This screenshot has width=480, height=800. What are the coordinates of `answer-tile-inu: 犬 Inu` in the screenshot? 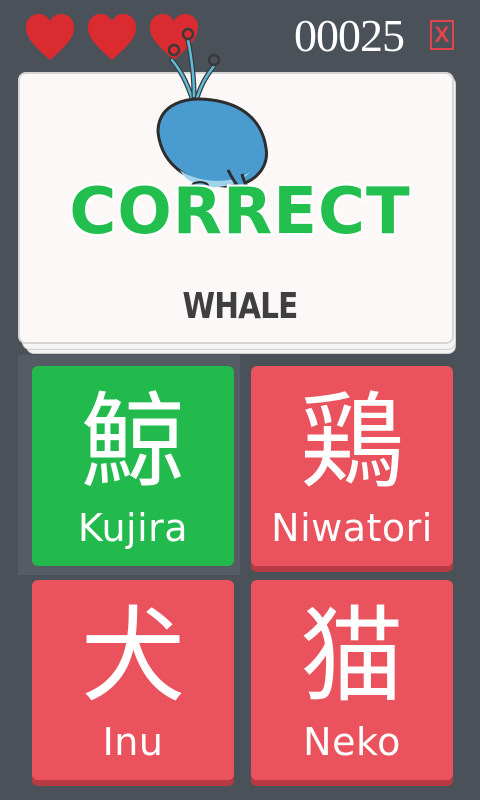 It's located at (133, 680).